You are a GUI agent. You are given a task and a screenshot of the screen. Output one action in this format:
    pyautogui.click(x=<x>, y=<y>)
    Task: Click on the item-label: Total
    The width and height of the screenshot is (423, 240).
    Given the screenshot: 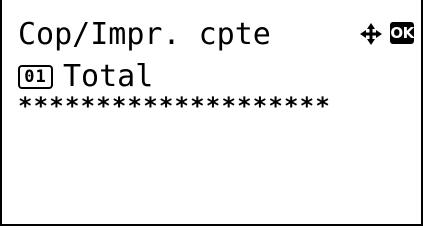 What is the action you would take?
    pyautogui.click(x=108, y=76)
    